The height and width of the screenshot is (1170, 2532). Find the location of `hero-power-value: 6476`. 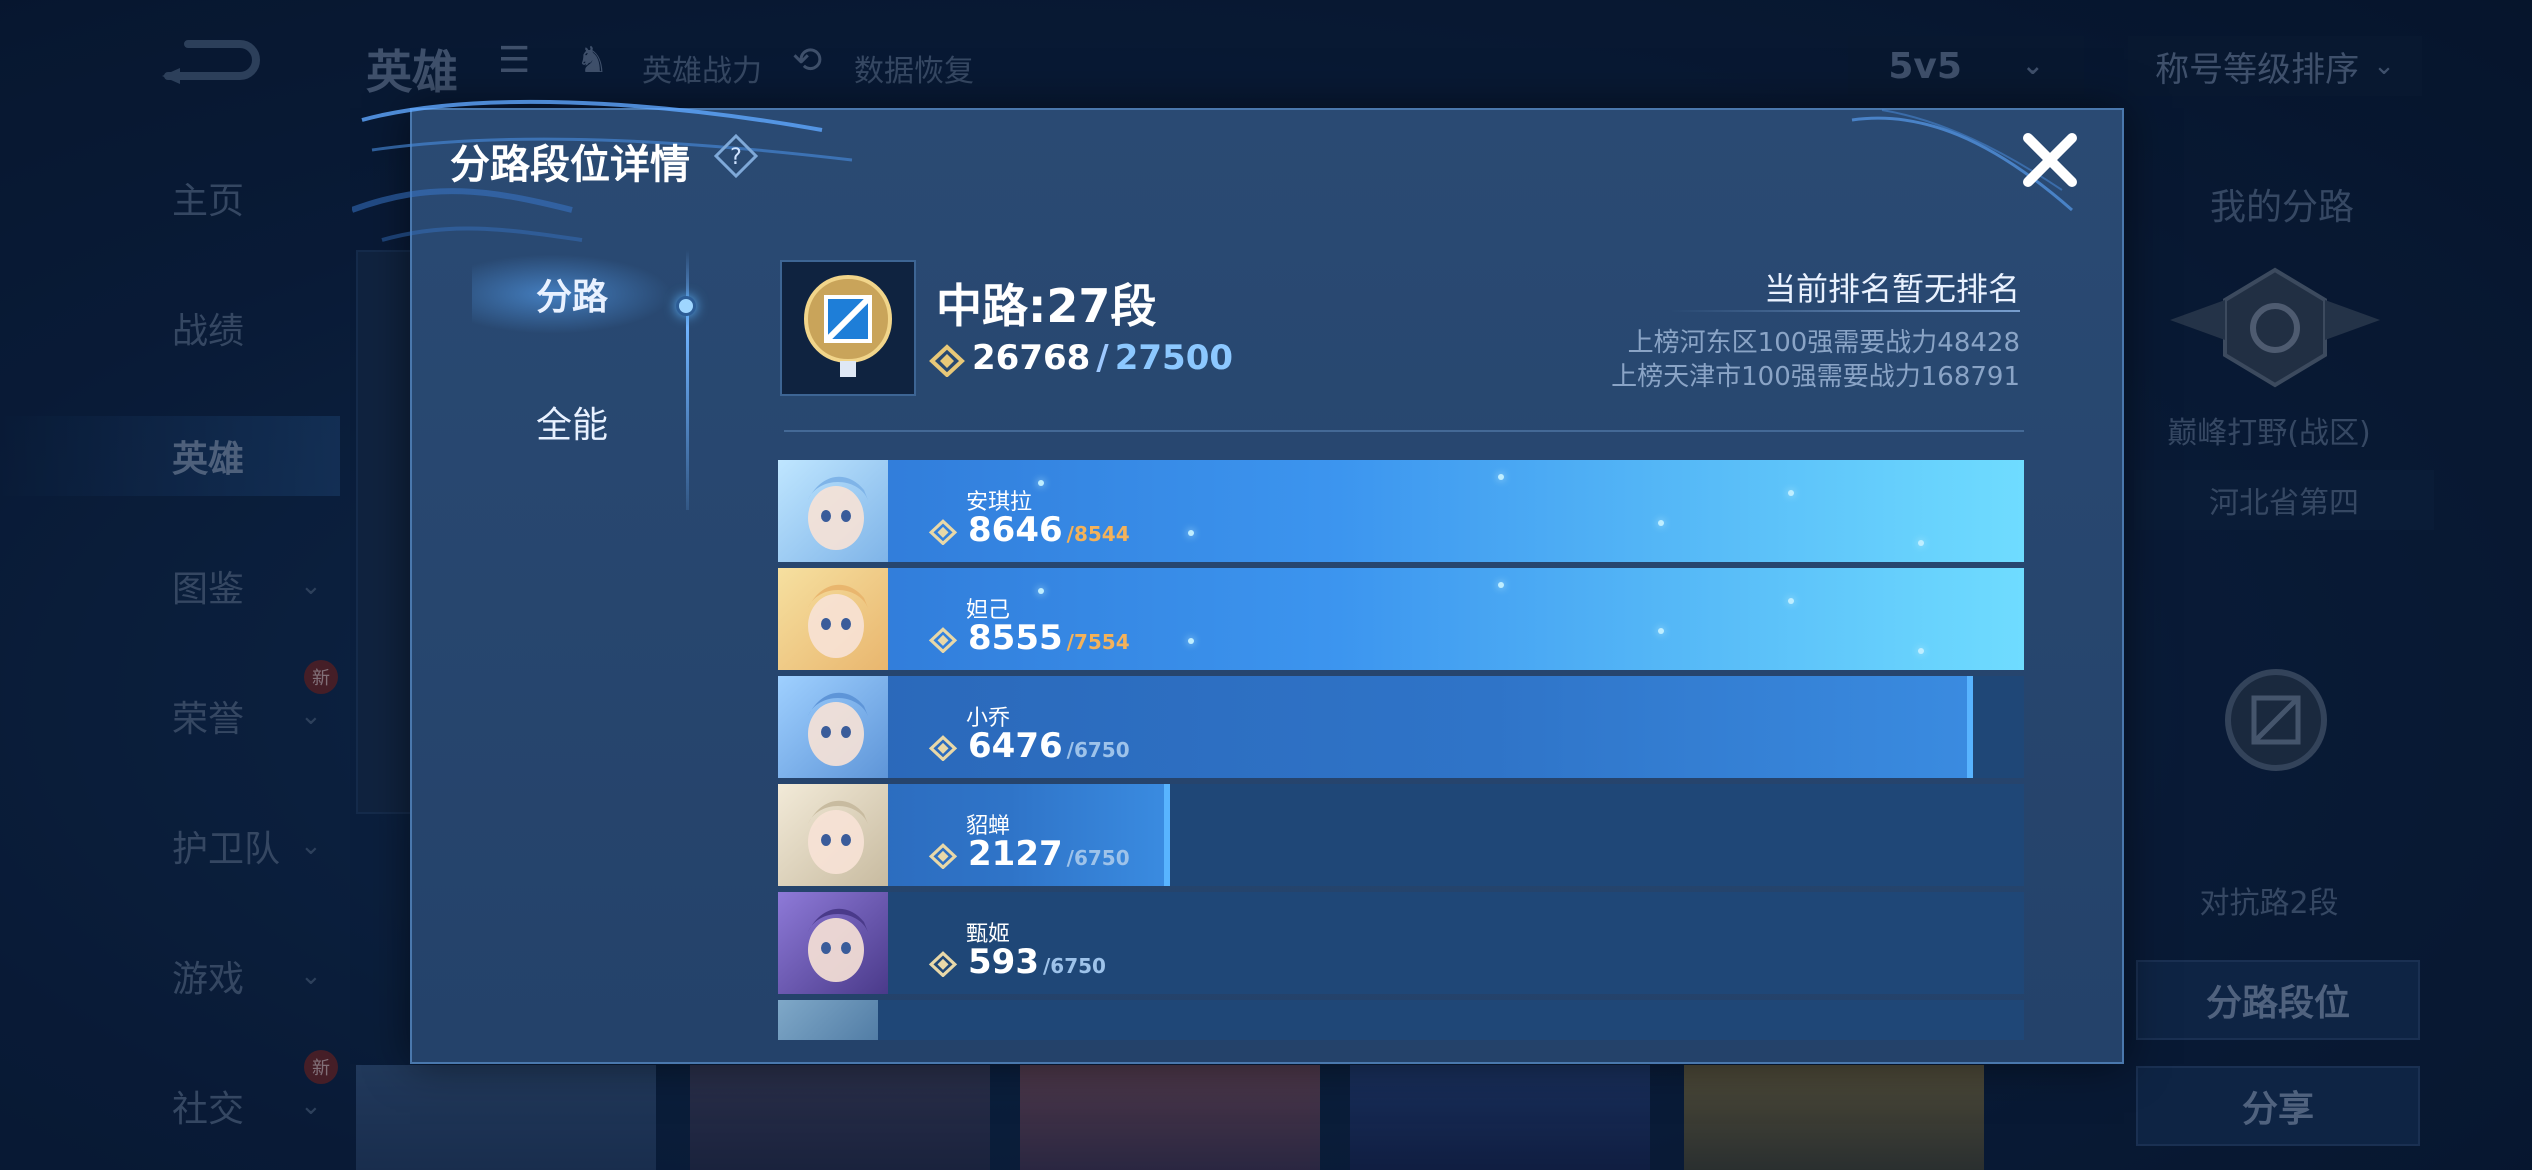

hero-power-value: 6476 is located at coordinates (1015, 746).